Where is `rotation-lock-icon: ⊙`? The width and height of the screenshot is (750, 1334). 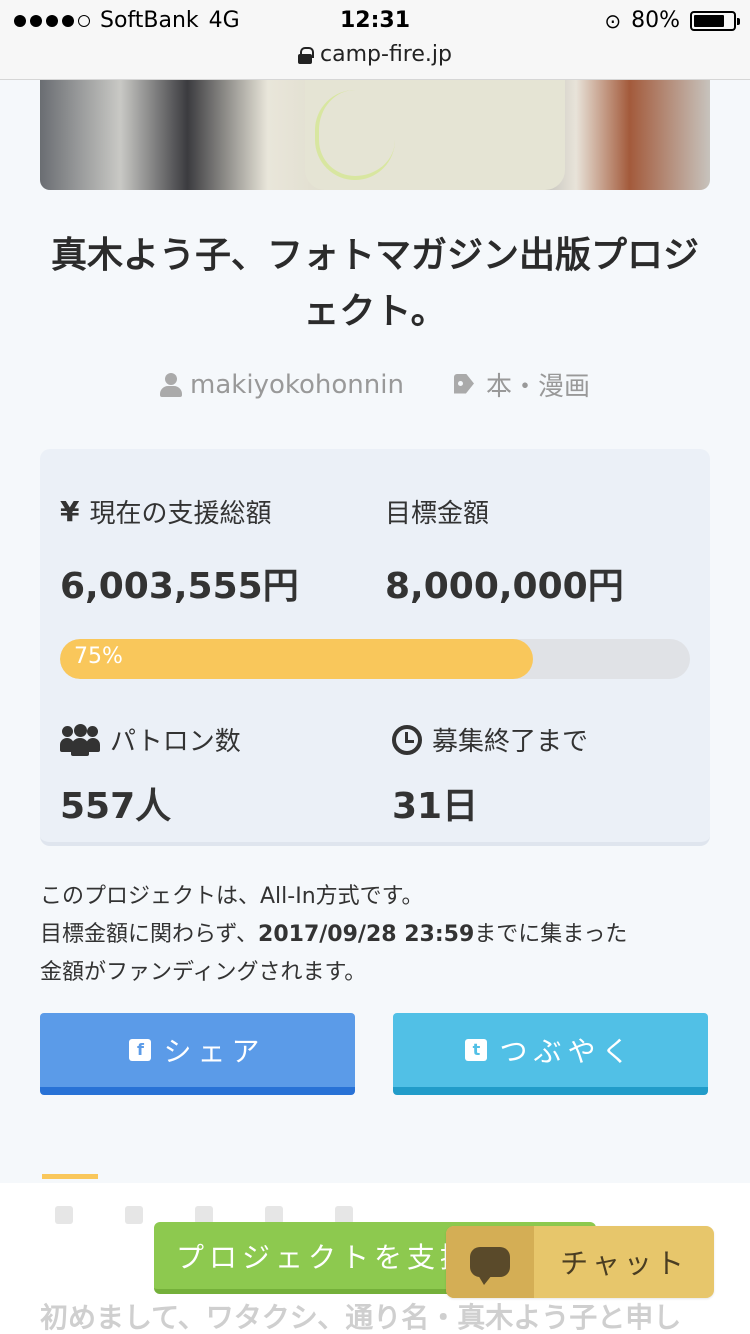
rotation-lock-icon: ⊙ is located at coordinates (613, 20).